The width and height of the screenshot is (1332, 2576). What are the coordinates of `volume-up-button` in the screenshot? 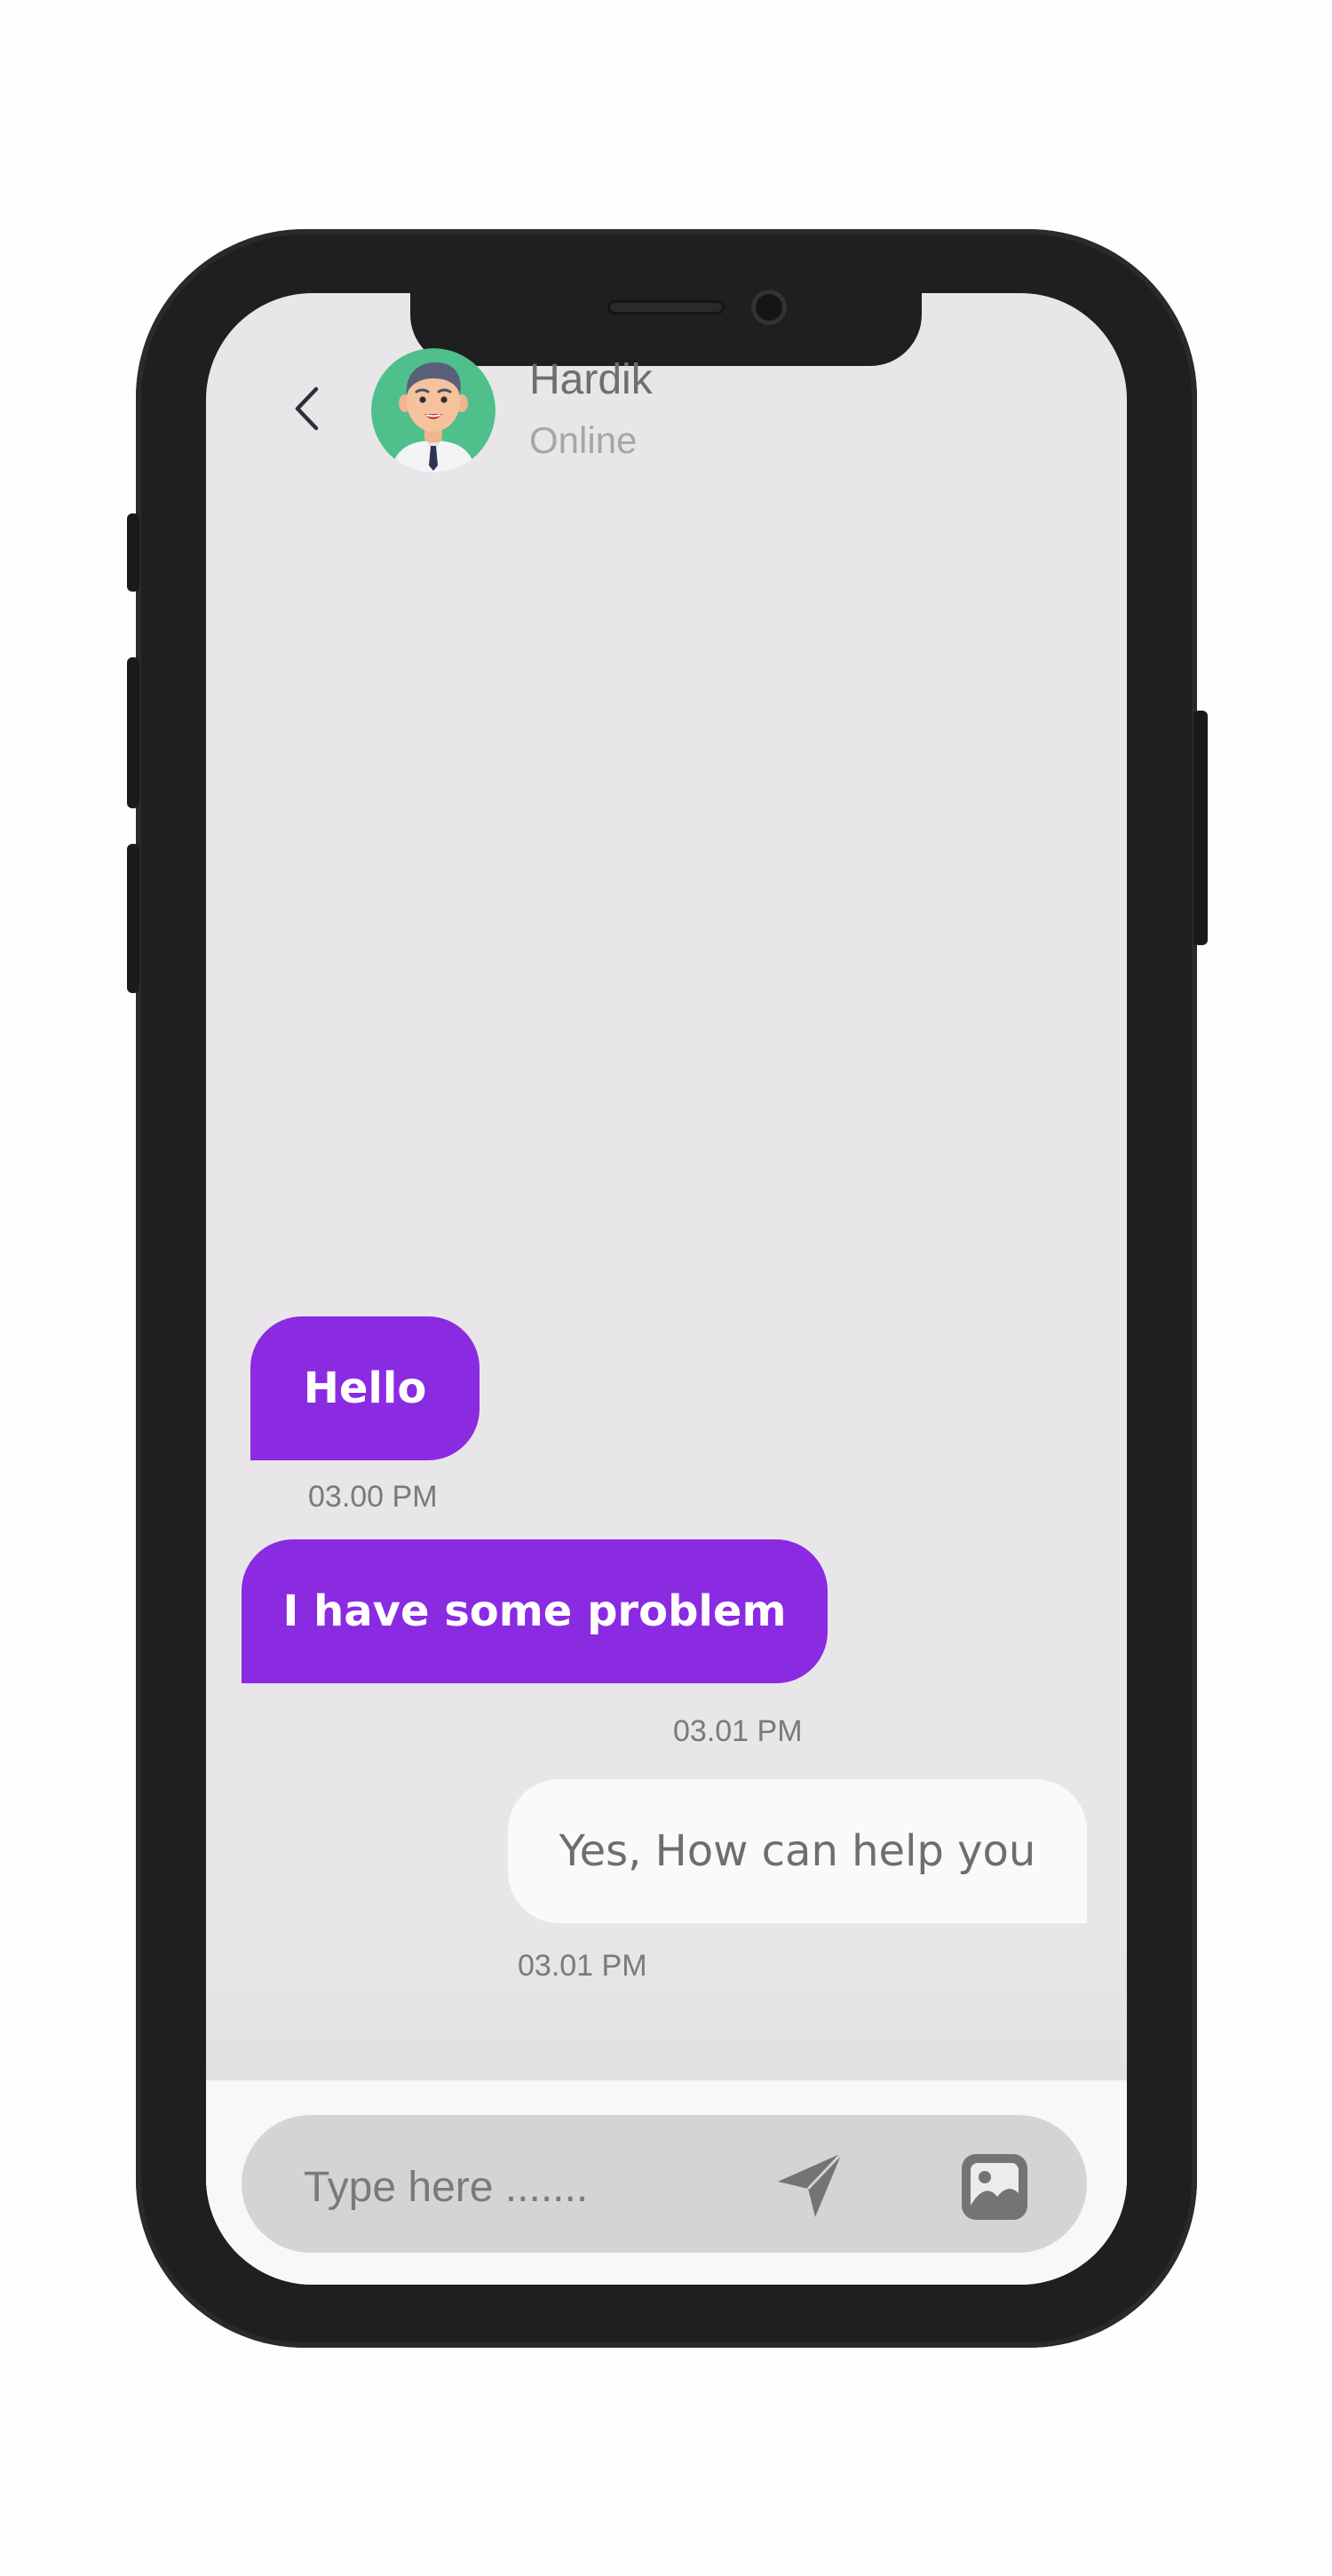 It's located at (133, 732).